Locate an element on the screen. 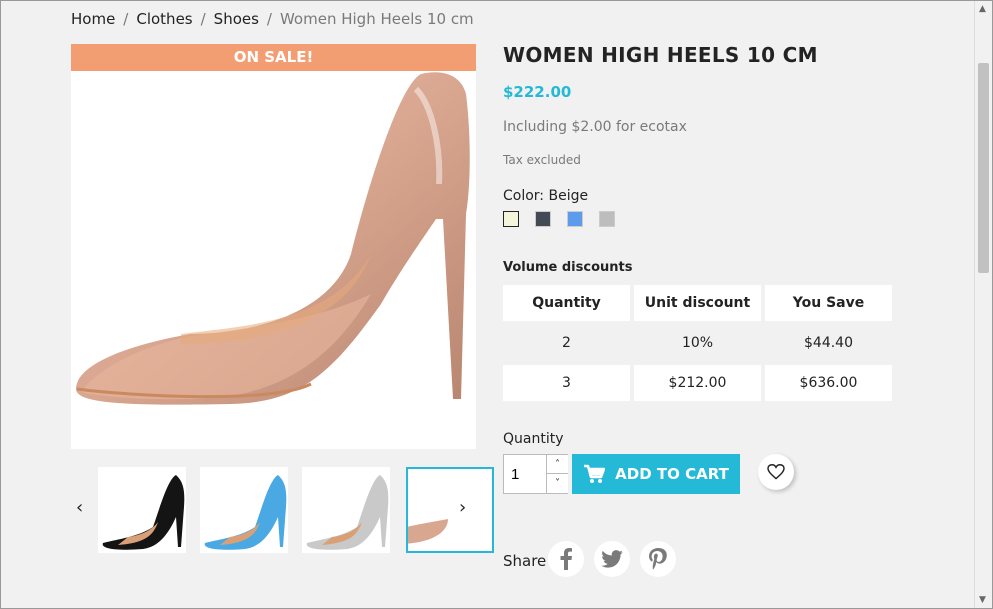  chevron-left-icon: ‹ is located at coordinates (79, 507).